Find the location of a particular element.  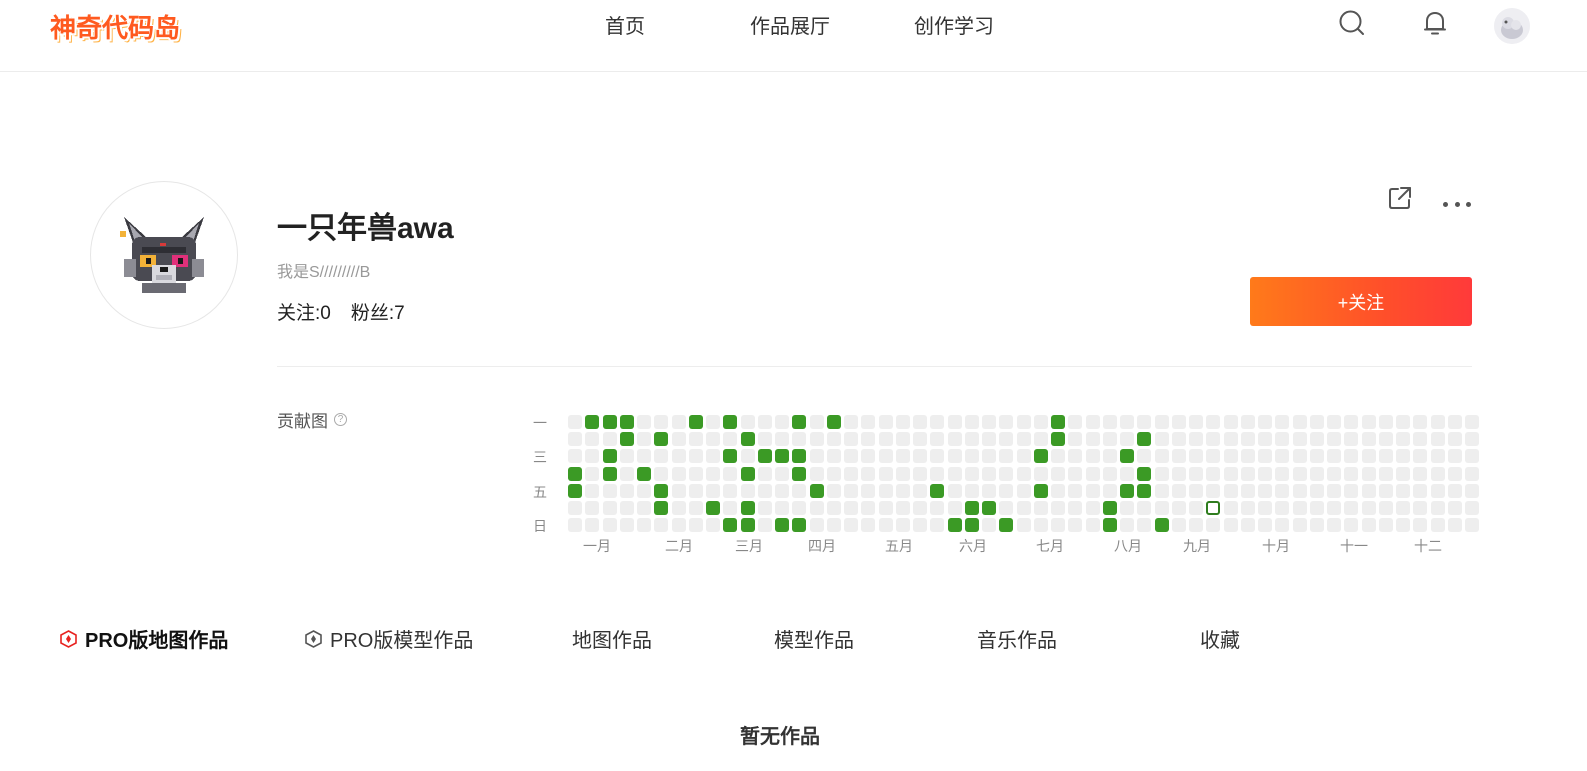

search-icon is located at coordinates (1352, 23).